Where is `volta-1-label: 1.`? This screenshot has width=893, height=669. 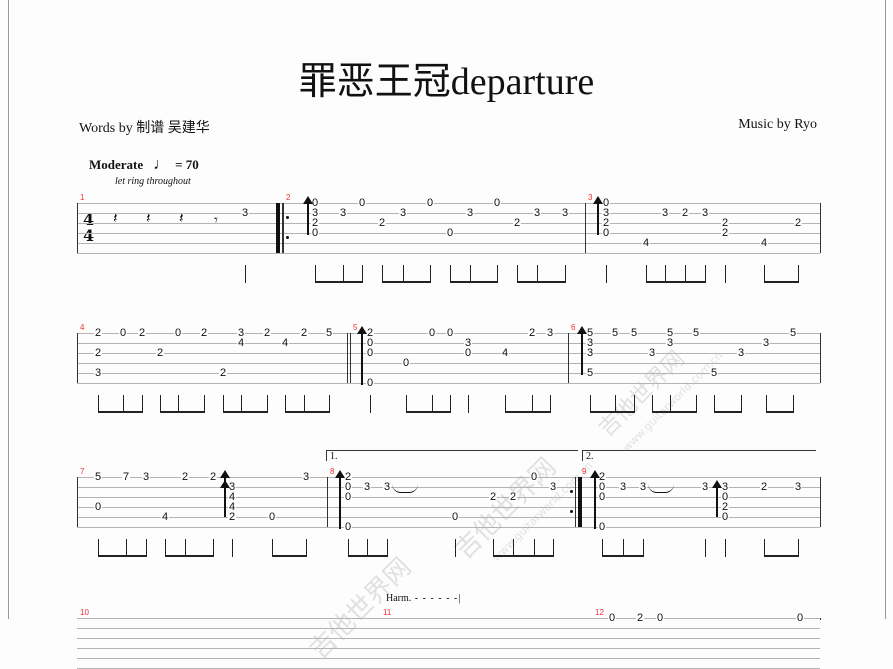
volta-1-label: 1. is located at coordinates (334, 456).